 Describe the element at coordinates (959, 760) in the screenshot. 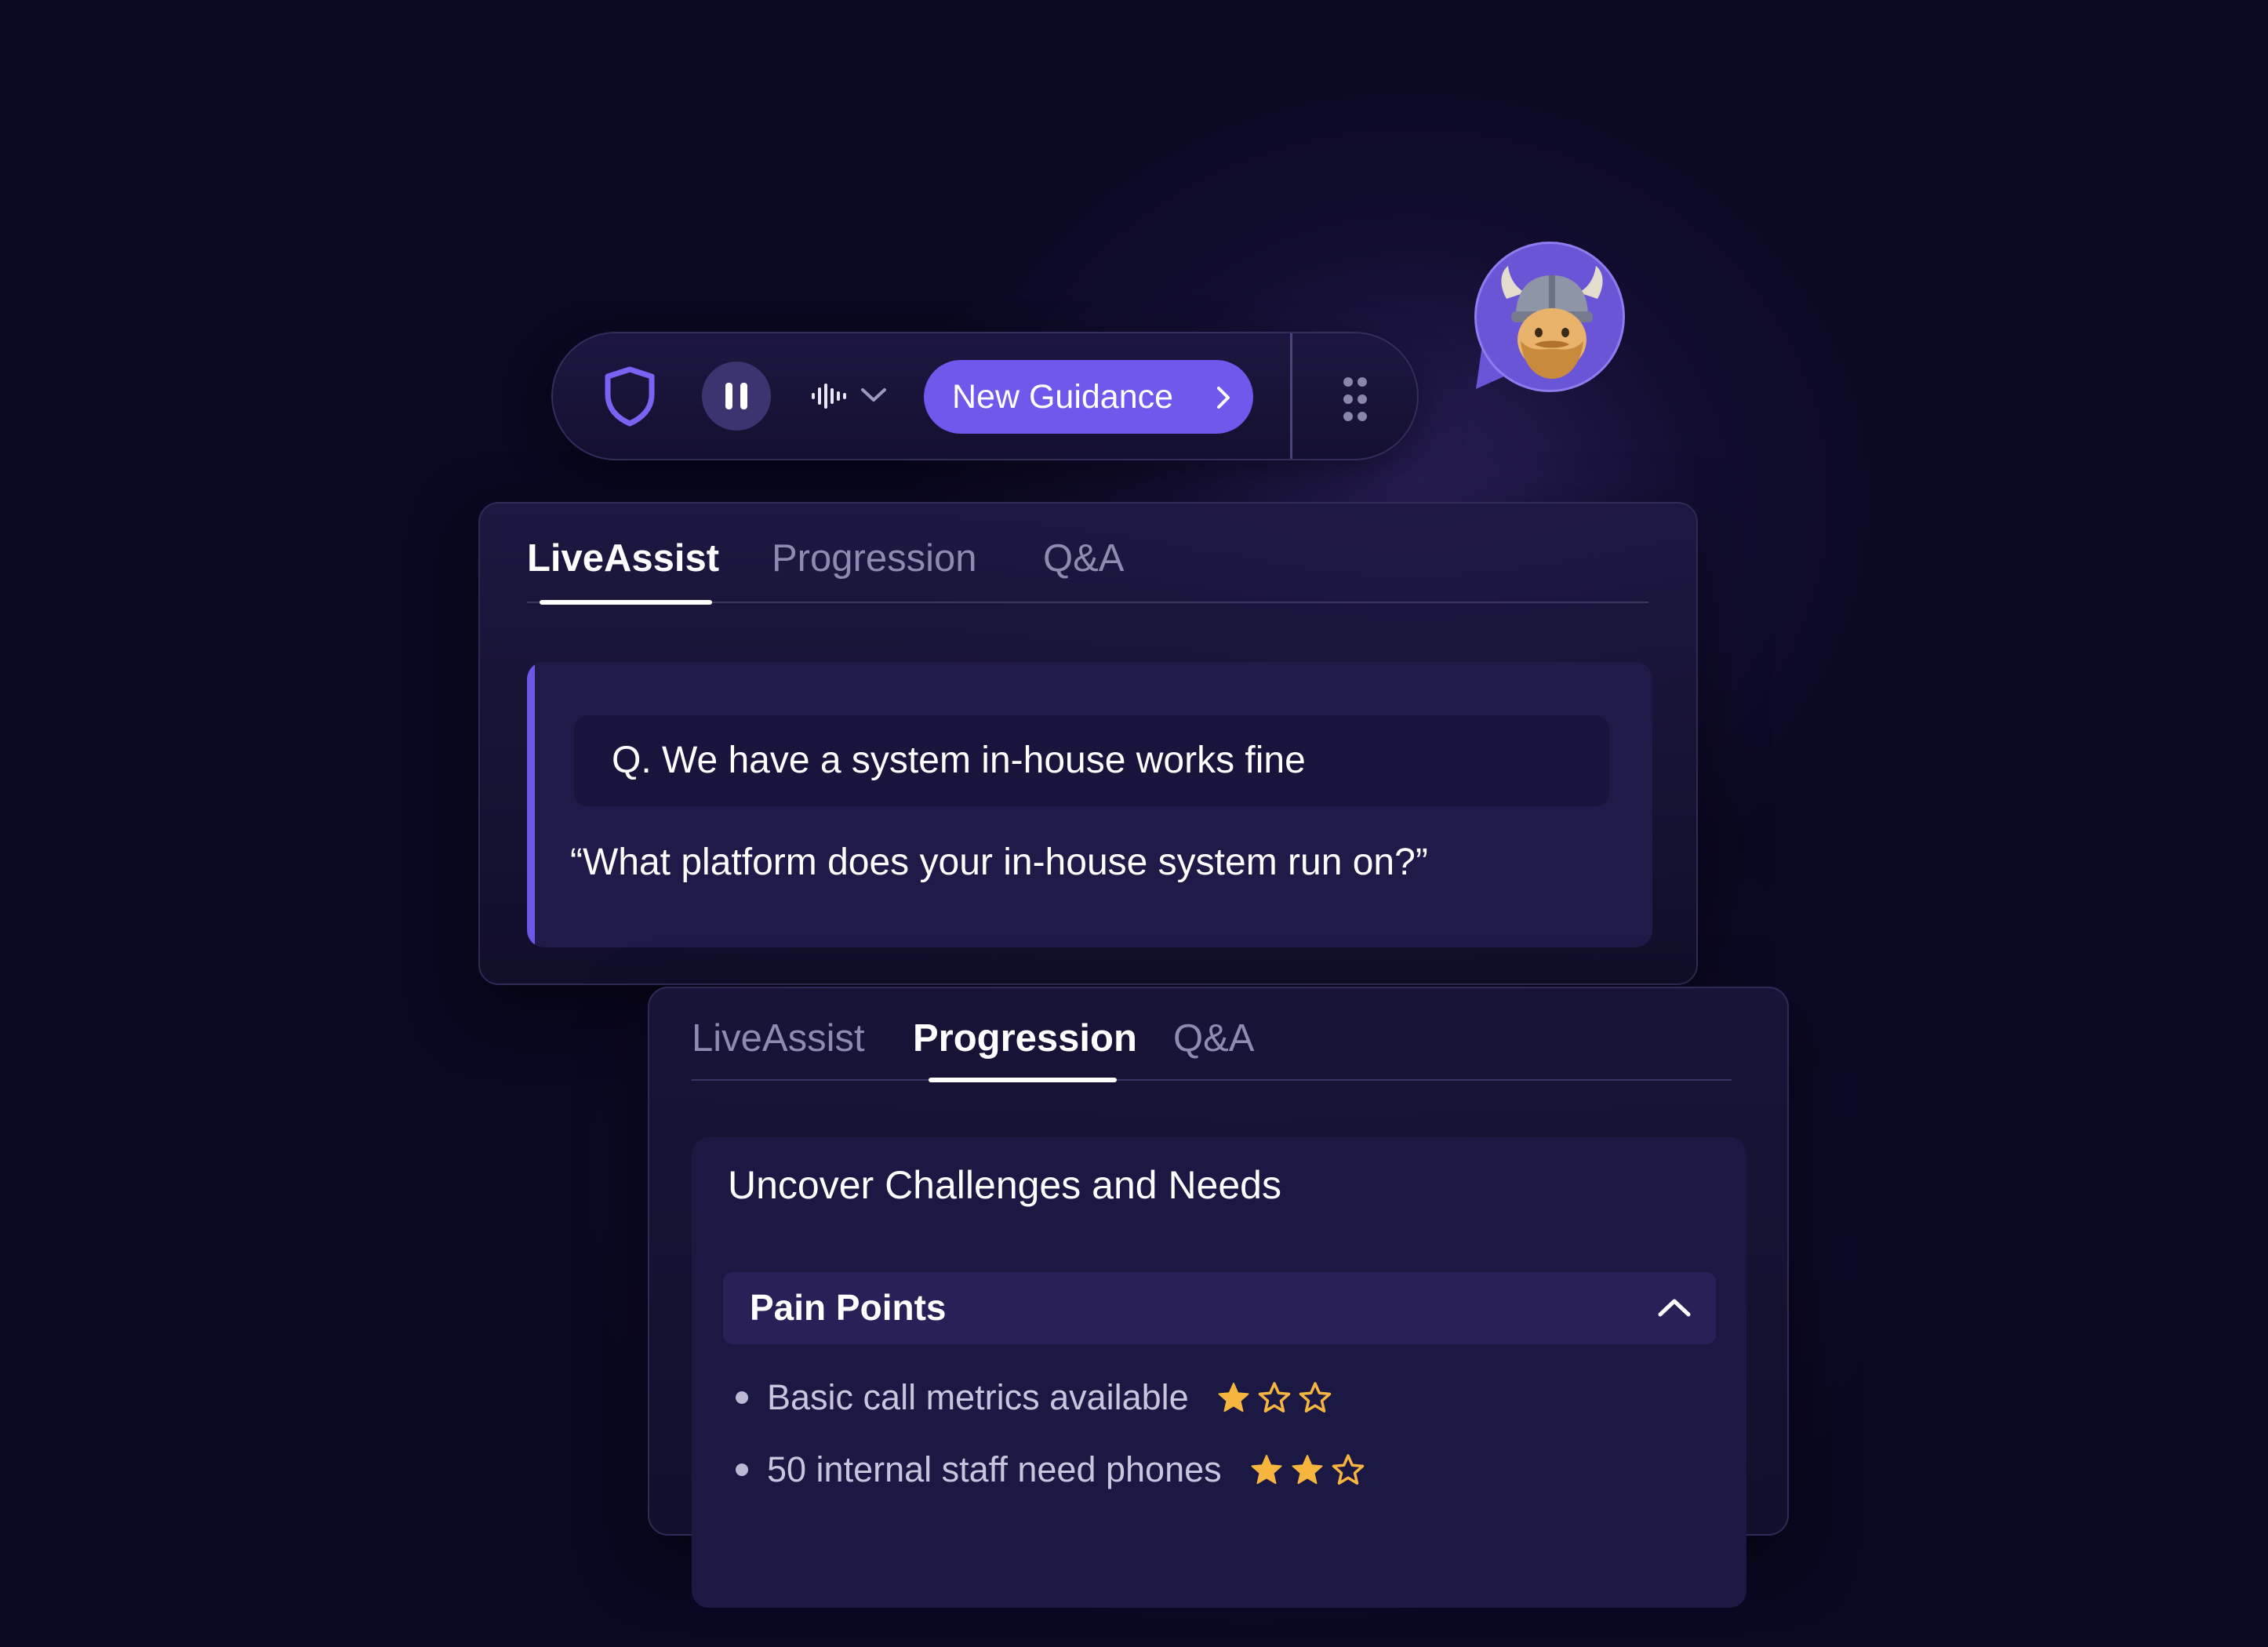

I see `question-text: Q. We have a system in-house works fine` at that location.